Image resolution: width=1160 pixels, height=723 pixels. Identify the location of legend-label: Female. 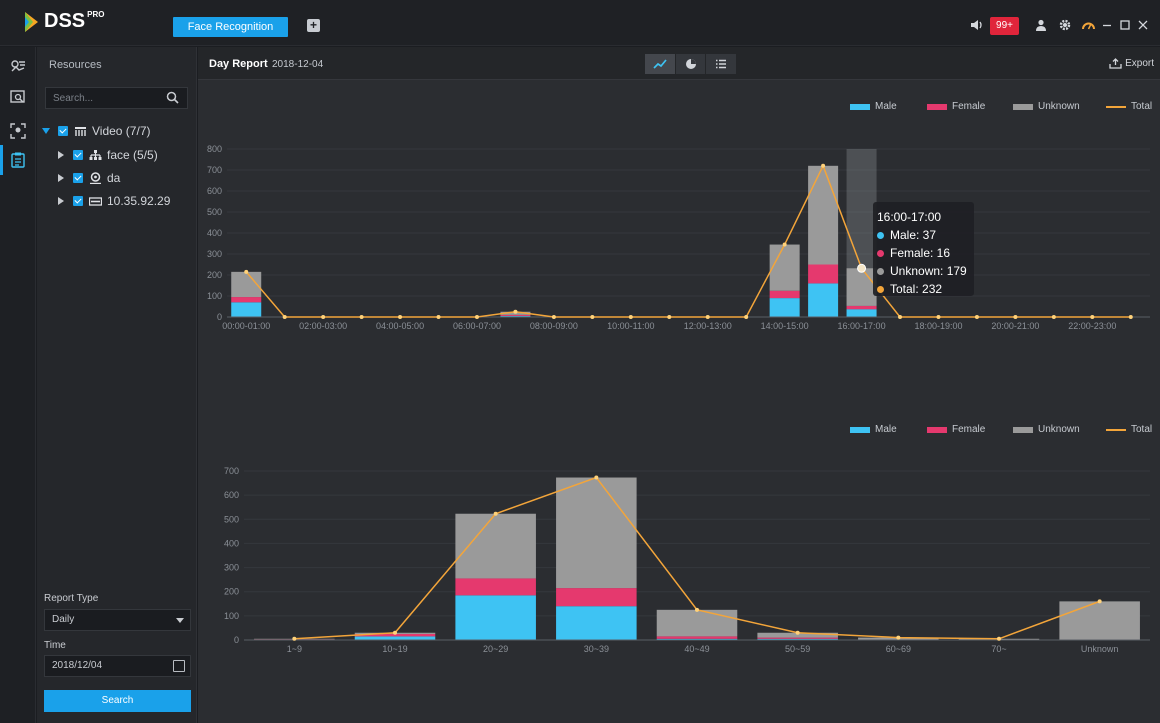
(969, 106).